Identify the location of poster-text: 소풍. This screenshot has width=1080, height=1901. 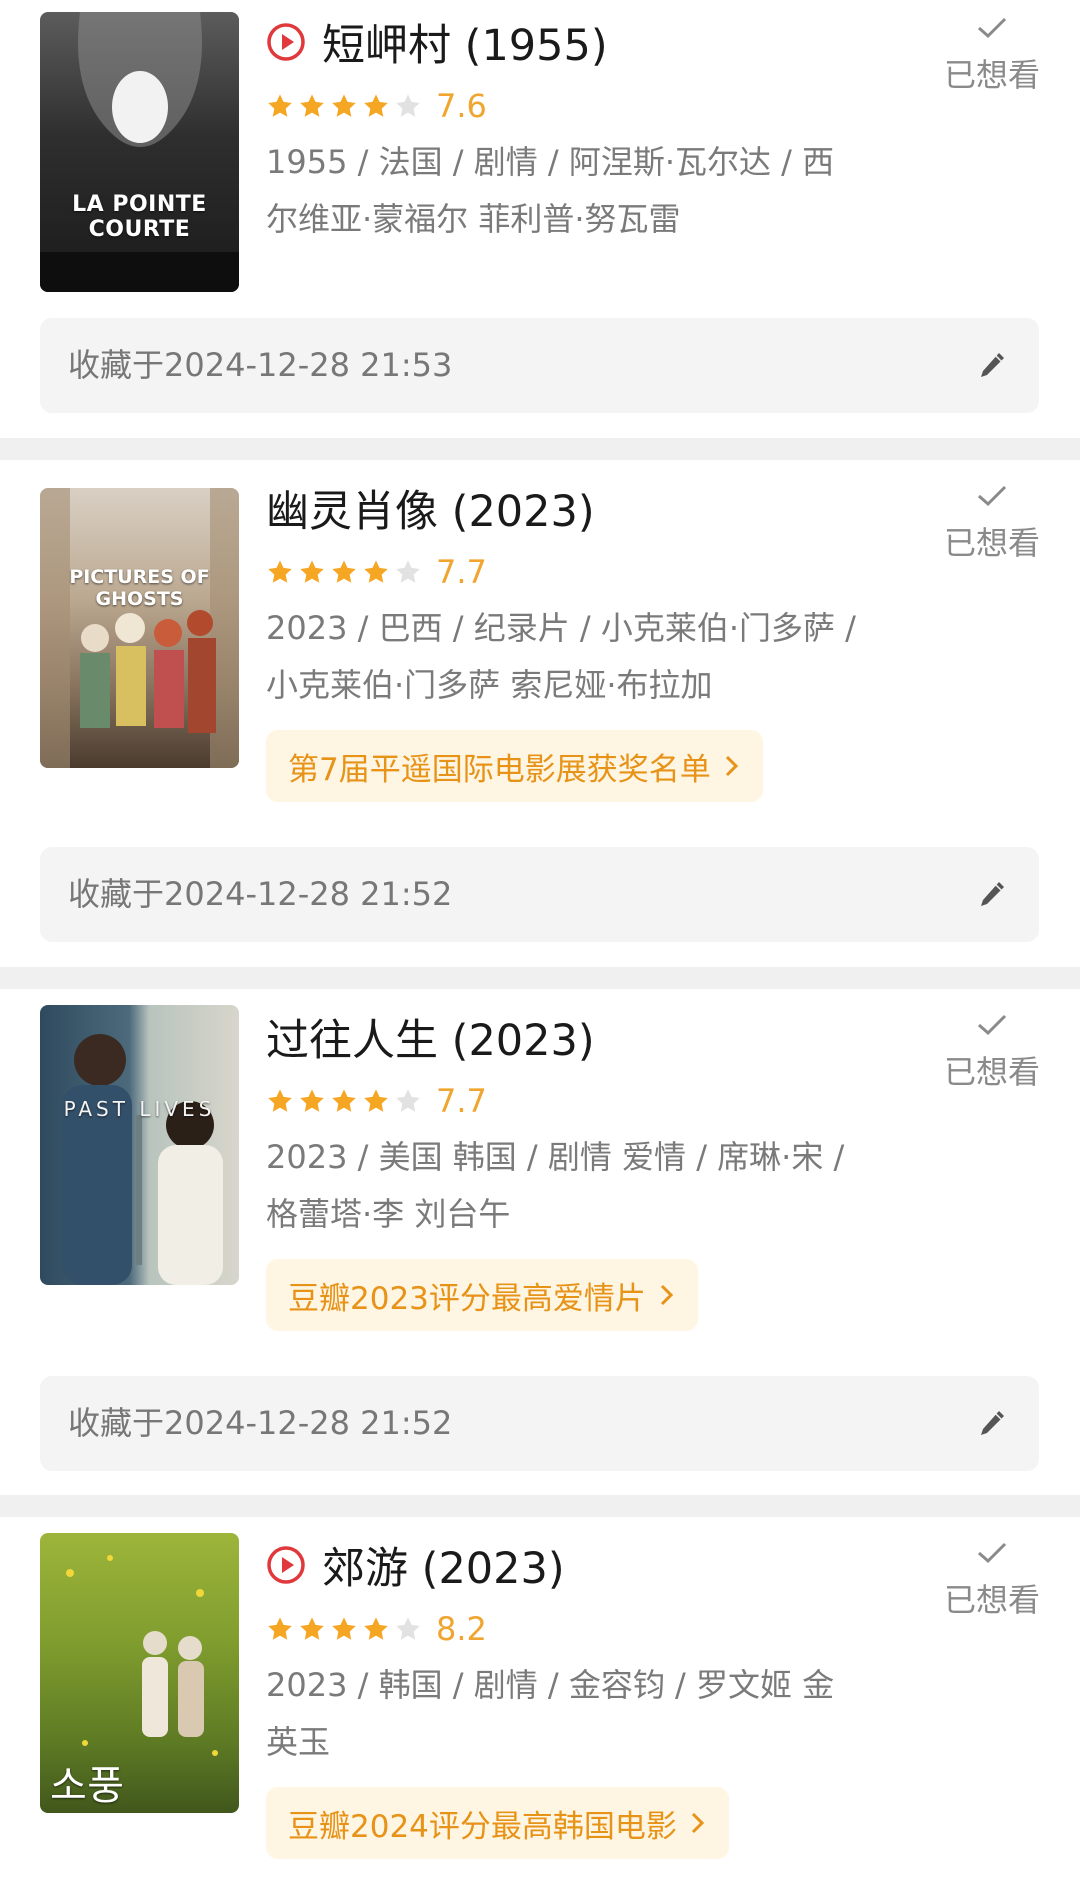
(87, 1786).